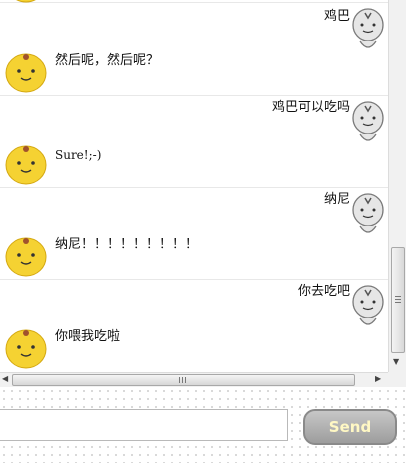 This screenshot has height=463, width=407. Describe the element at coordinates (194, 118) in the screenshot. I see `message-row-user: 鸡巴可以吃吗` at that location.